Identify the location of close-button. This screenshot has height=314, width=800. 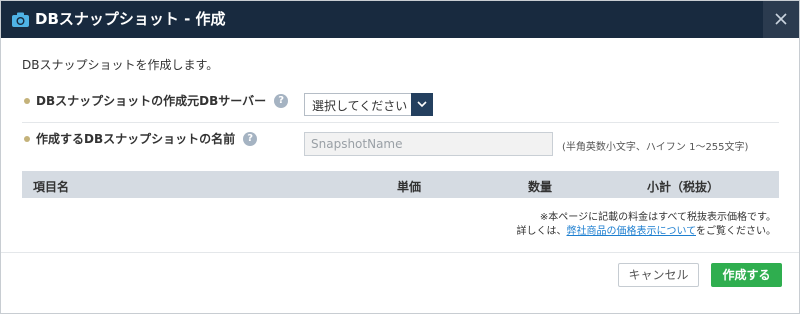
(781, 19).